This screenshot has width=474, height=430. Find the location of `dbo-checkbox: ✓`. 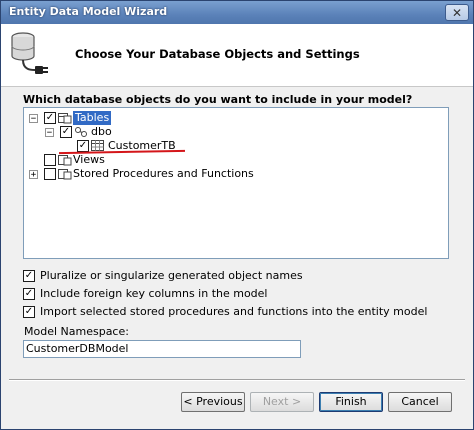

dbo-checkbox: ✓ is located at coordinates (66, 132).